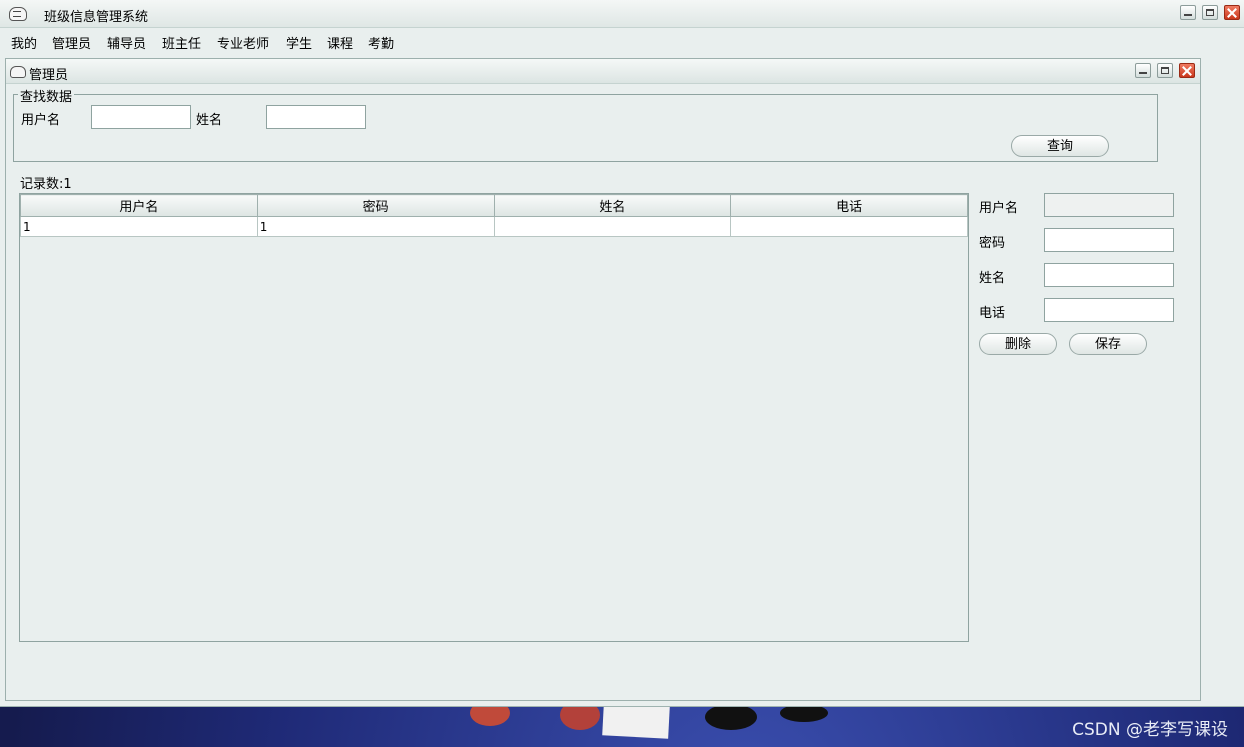 Image resolution: width=1244 pixels, height=747 pixels. What do you see at coordinates (992, 313) in the screenshot?
I see `detail-phone-label: 电话` at bounding box center [992, 313].